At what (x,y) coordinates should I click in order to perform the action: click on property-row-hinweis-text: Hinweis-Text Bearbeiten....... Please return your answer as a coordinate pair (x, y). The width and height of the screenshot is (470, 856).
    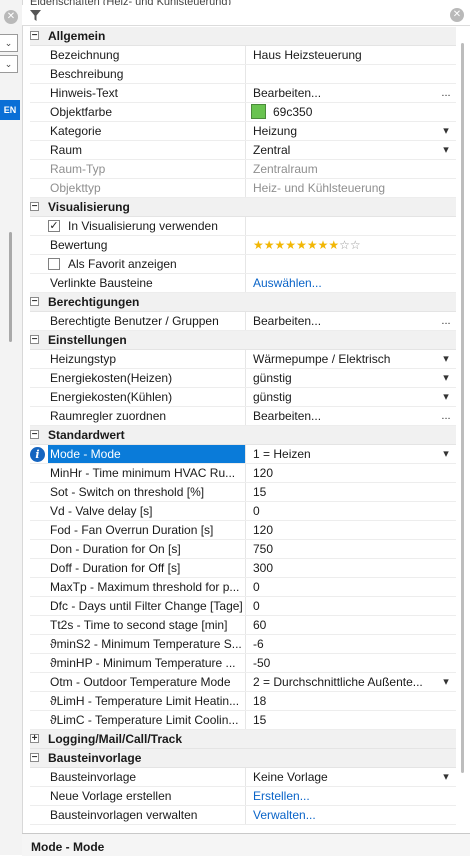
    Looking at the image, I should click on (243, 93).